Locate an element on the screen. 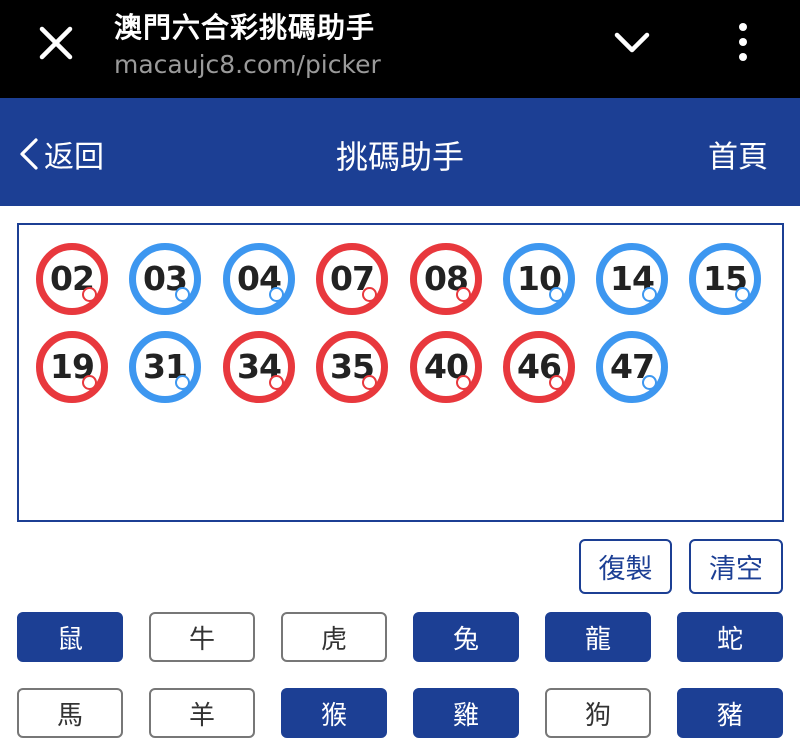 The height and width of the screenshot is (741, 800). zodiac-button: 猴 is located at coordinates (334, 713).